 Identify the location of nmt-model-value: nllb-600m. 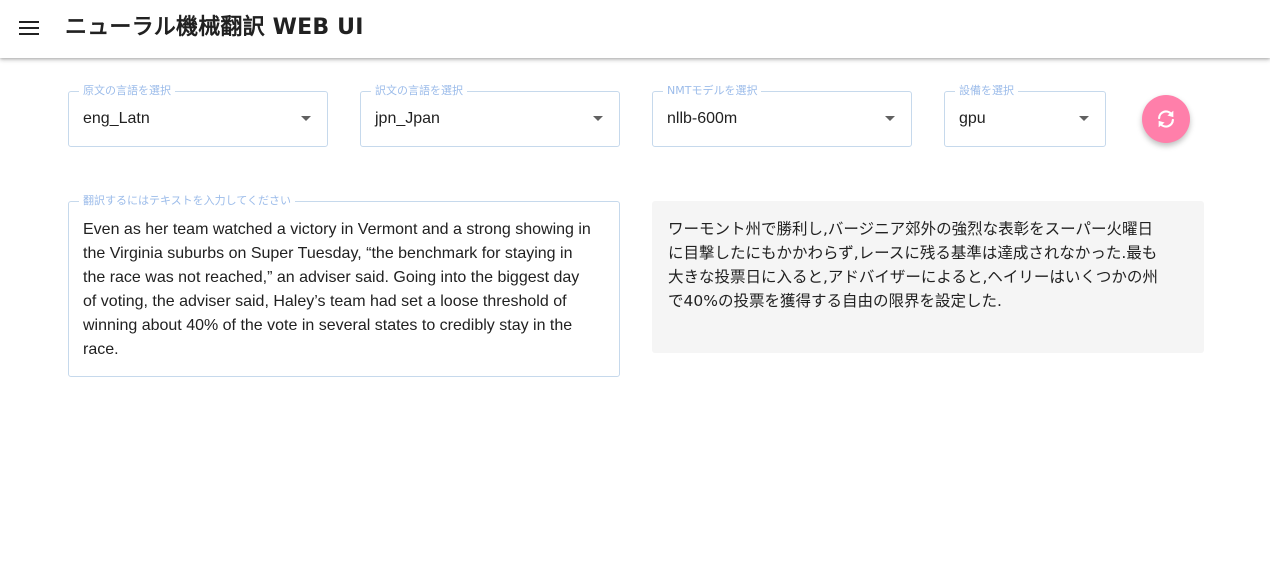
(702, 118).